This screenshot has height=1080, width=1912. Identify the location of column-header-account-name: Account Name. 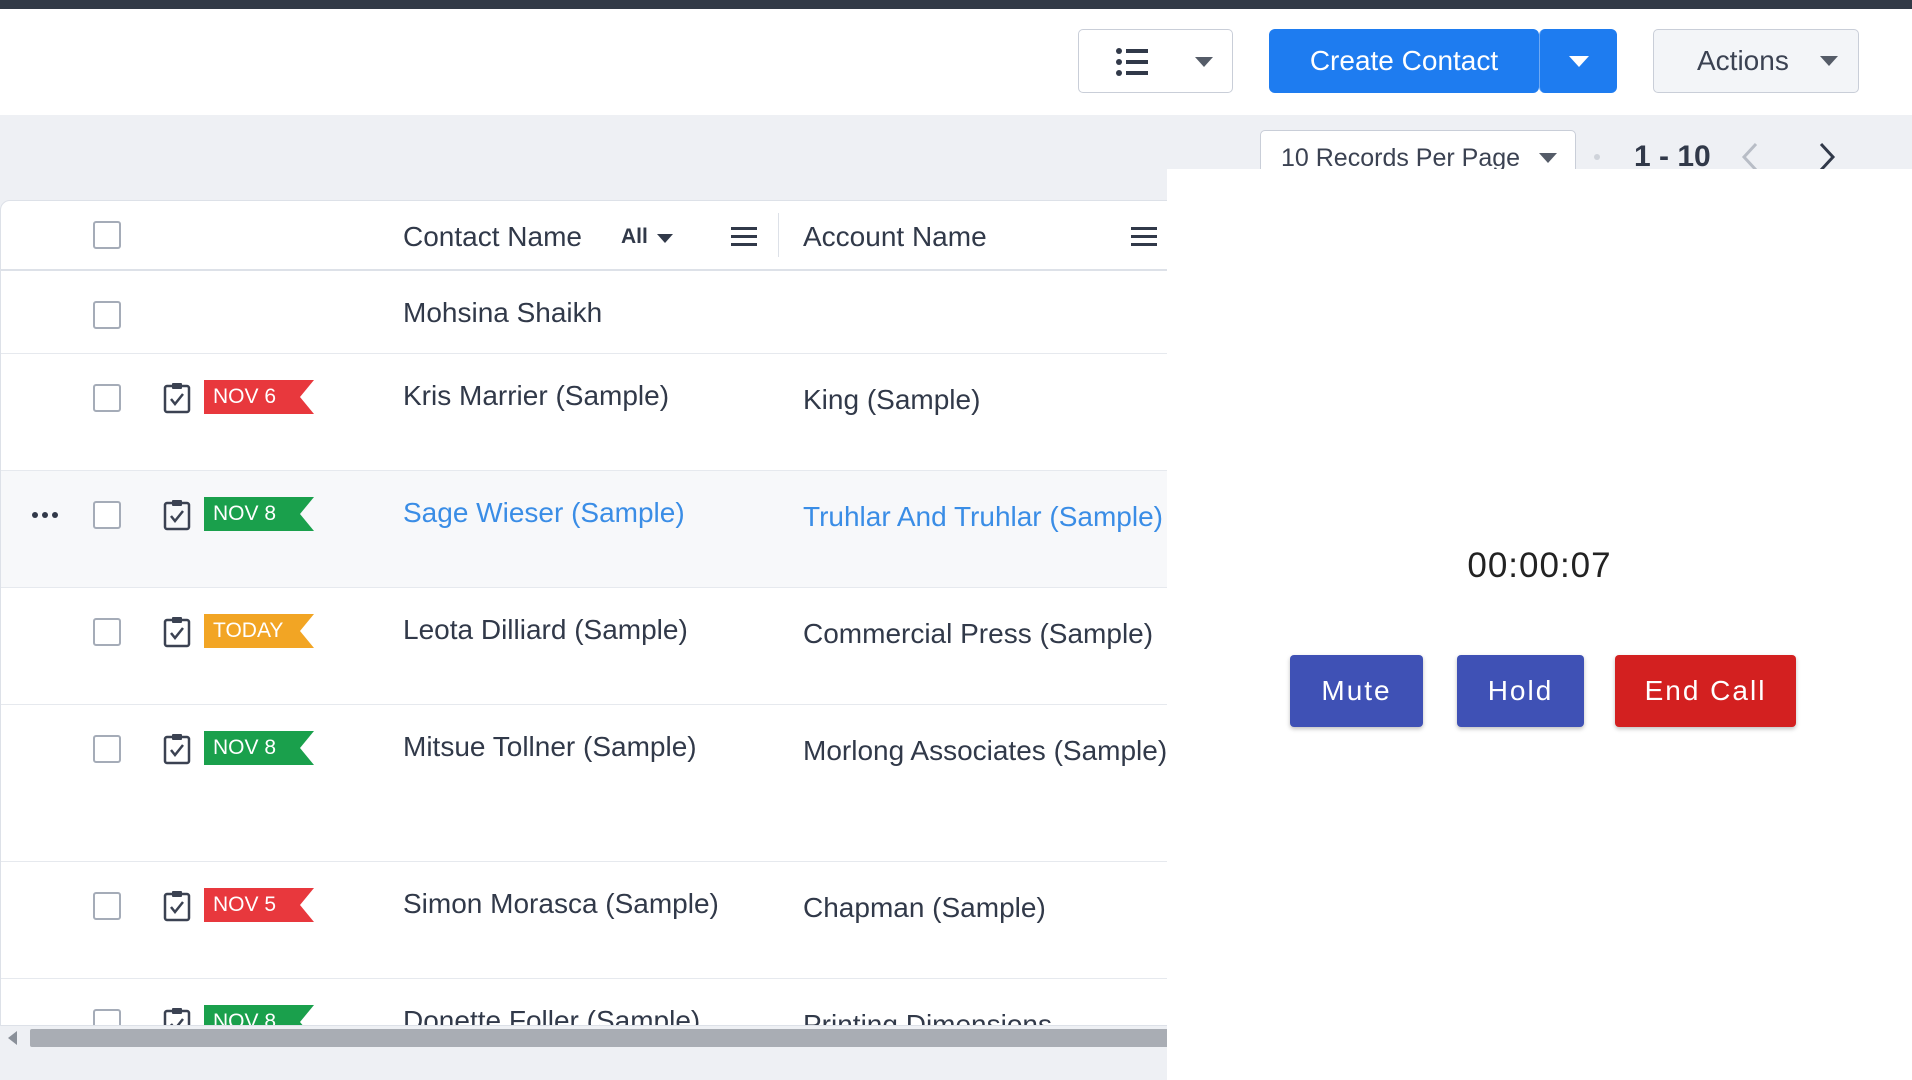
(895, 237).